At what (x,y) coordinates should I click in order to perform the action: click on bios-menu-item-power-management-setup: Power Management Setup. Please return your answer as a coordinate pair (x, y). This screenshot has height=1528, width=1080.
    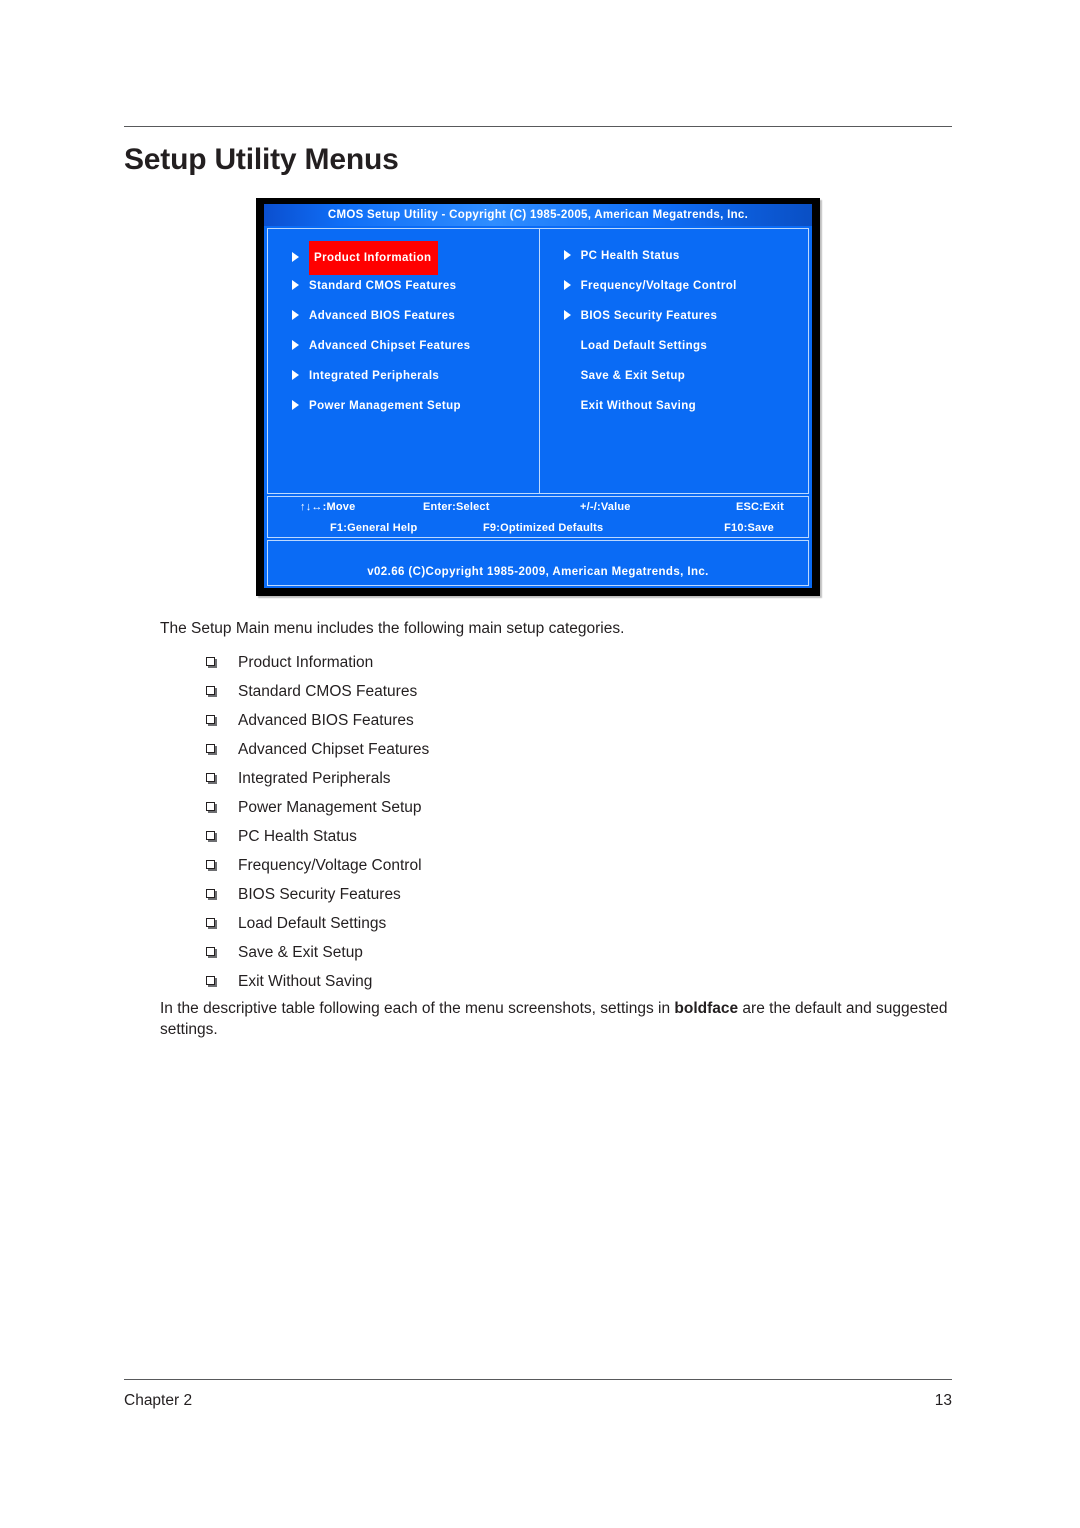
    Looking at the image, I should click on (415, 406).